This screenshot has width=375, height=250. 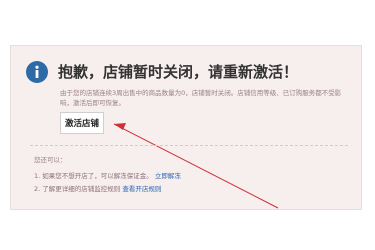 What do you see at coordinates (37, 72) in the screenshot?
I see `info-icon` at bounding box center [37, 72].